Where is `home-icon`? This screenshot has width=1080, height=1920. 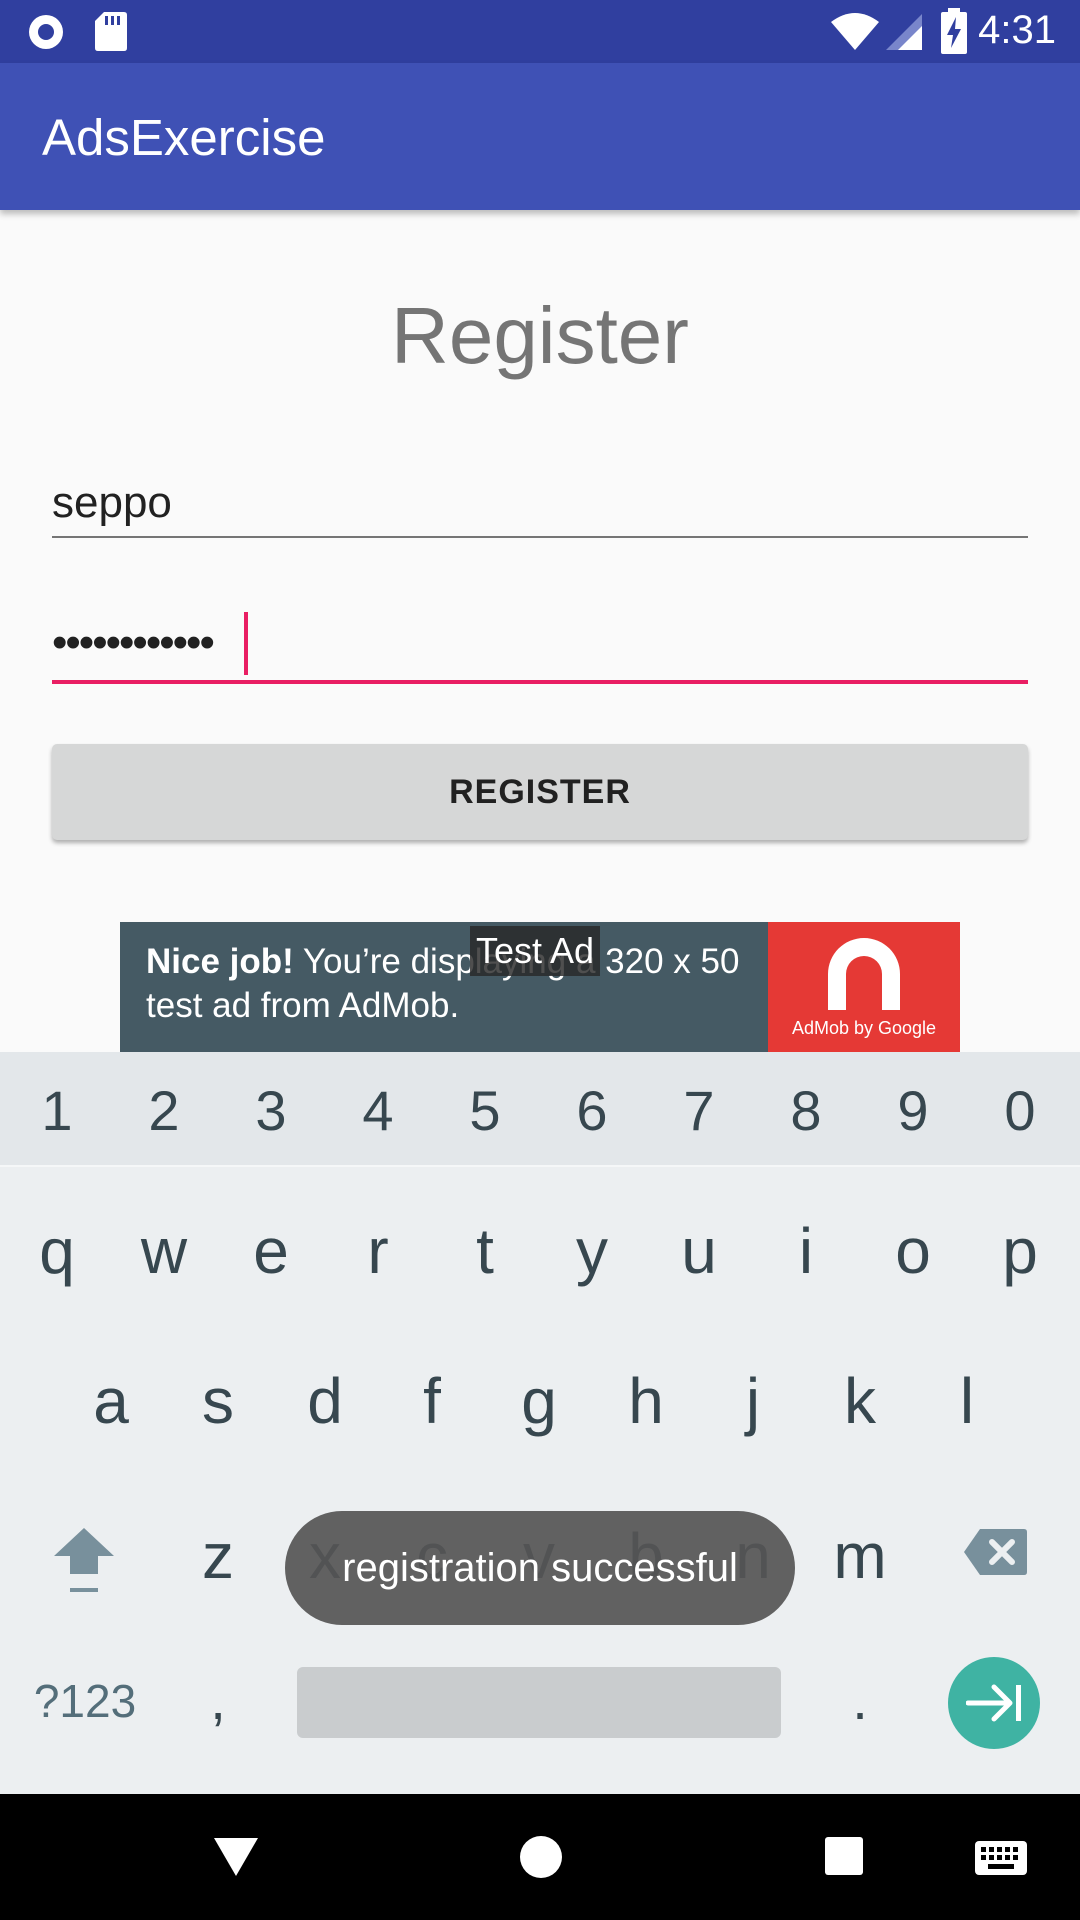 home-icon is located at coordinates (541, 1857).